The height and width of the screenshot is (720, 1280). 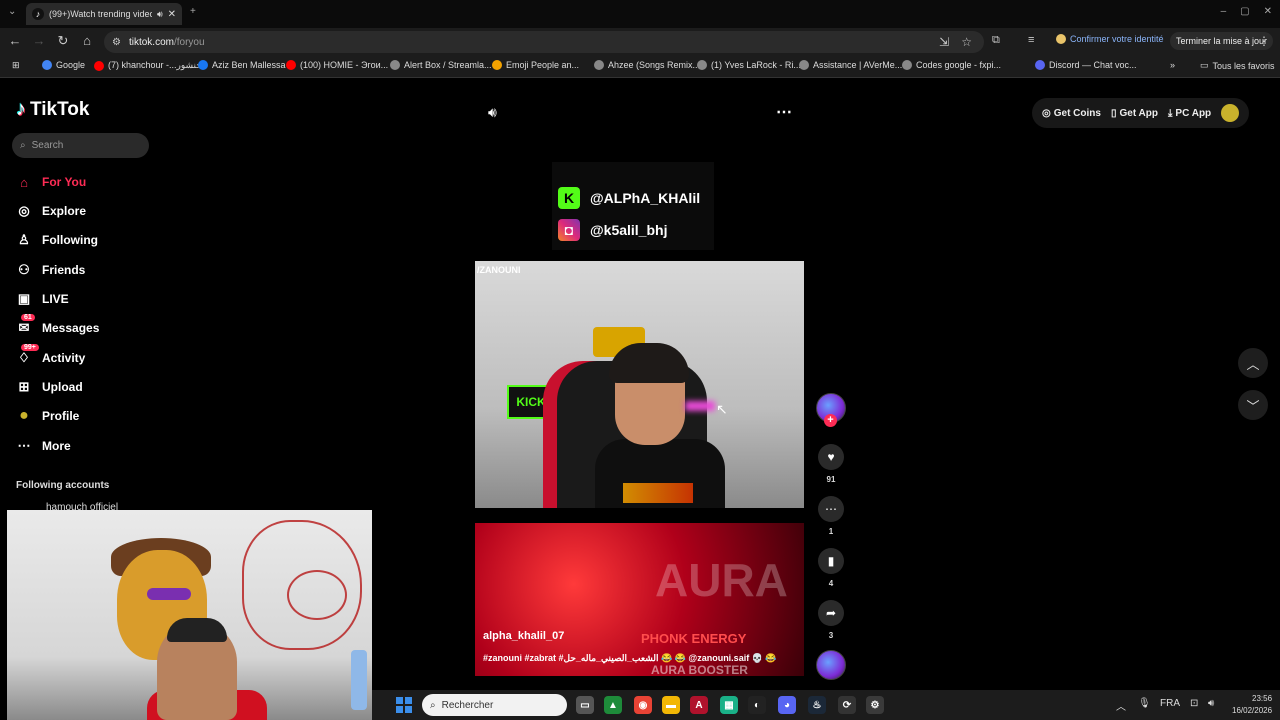 I want to click on forward-icon: →, so click(x=39, y=40).